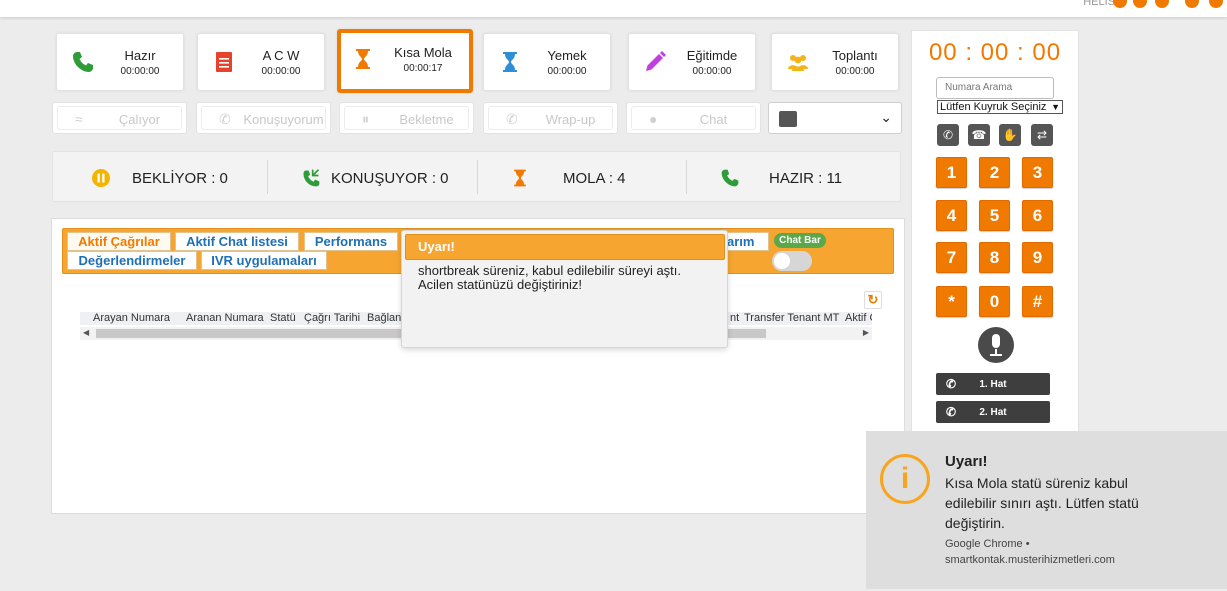  I want to click on status-card-meeting: Toplantı 00:00:00, so click(835, 62).